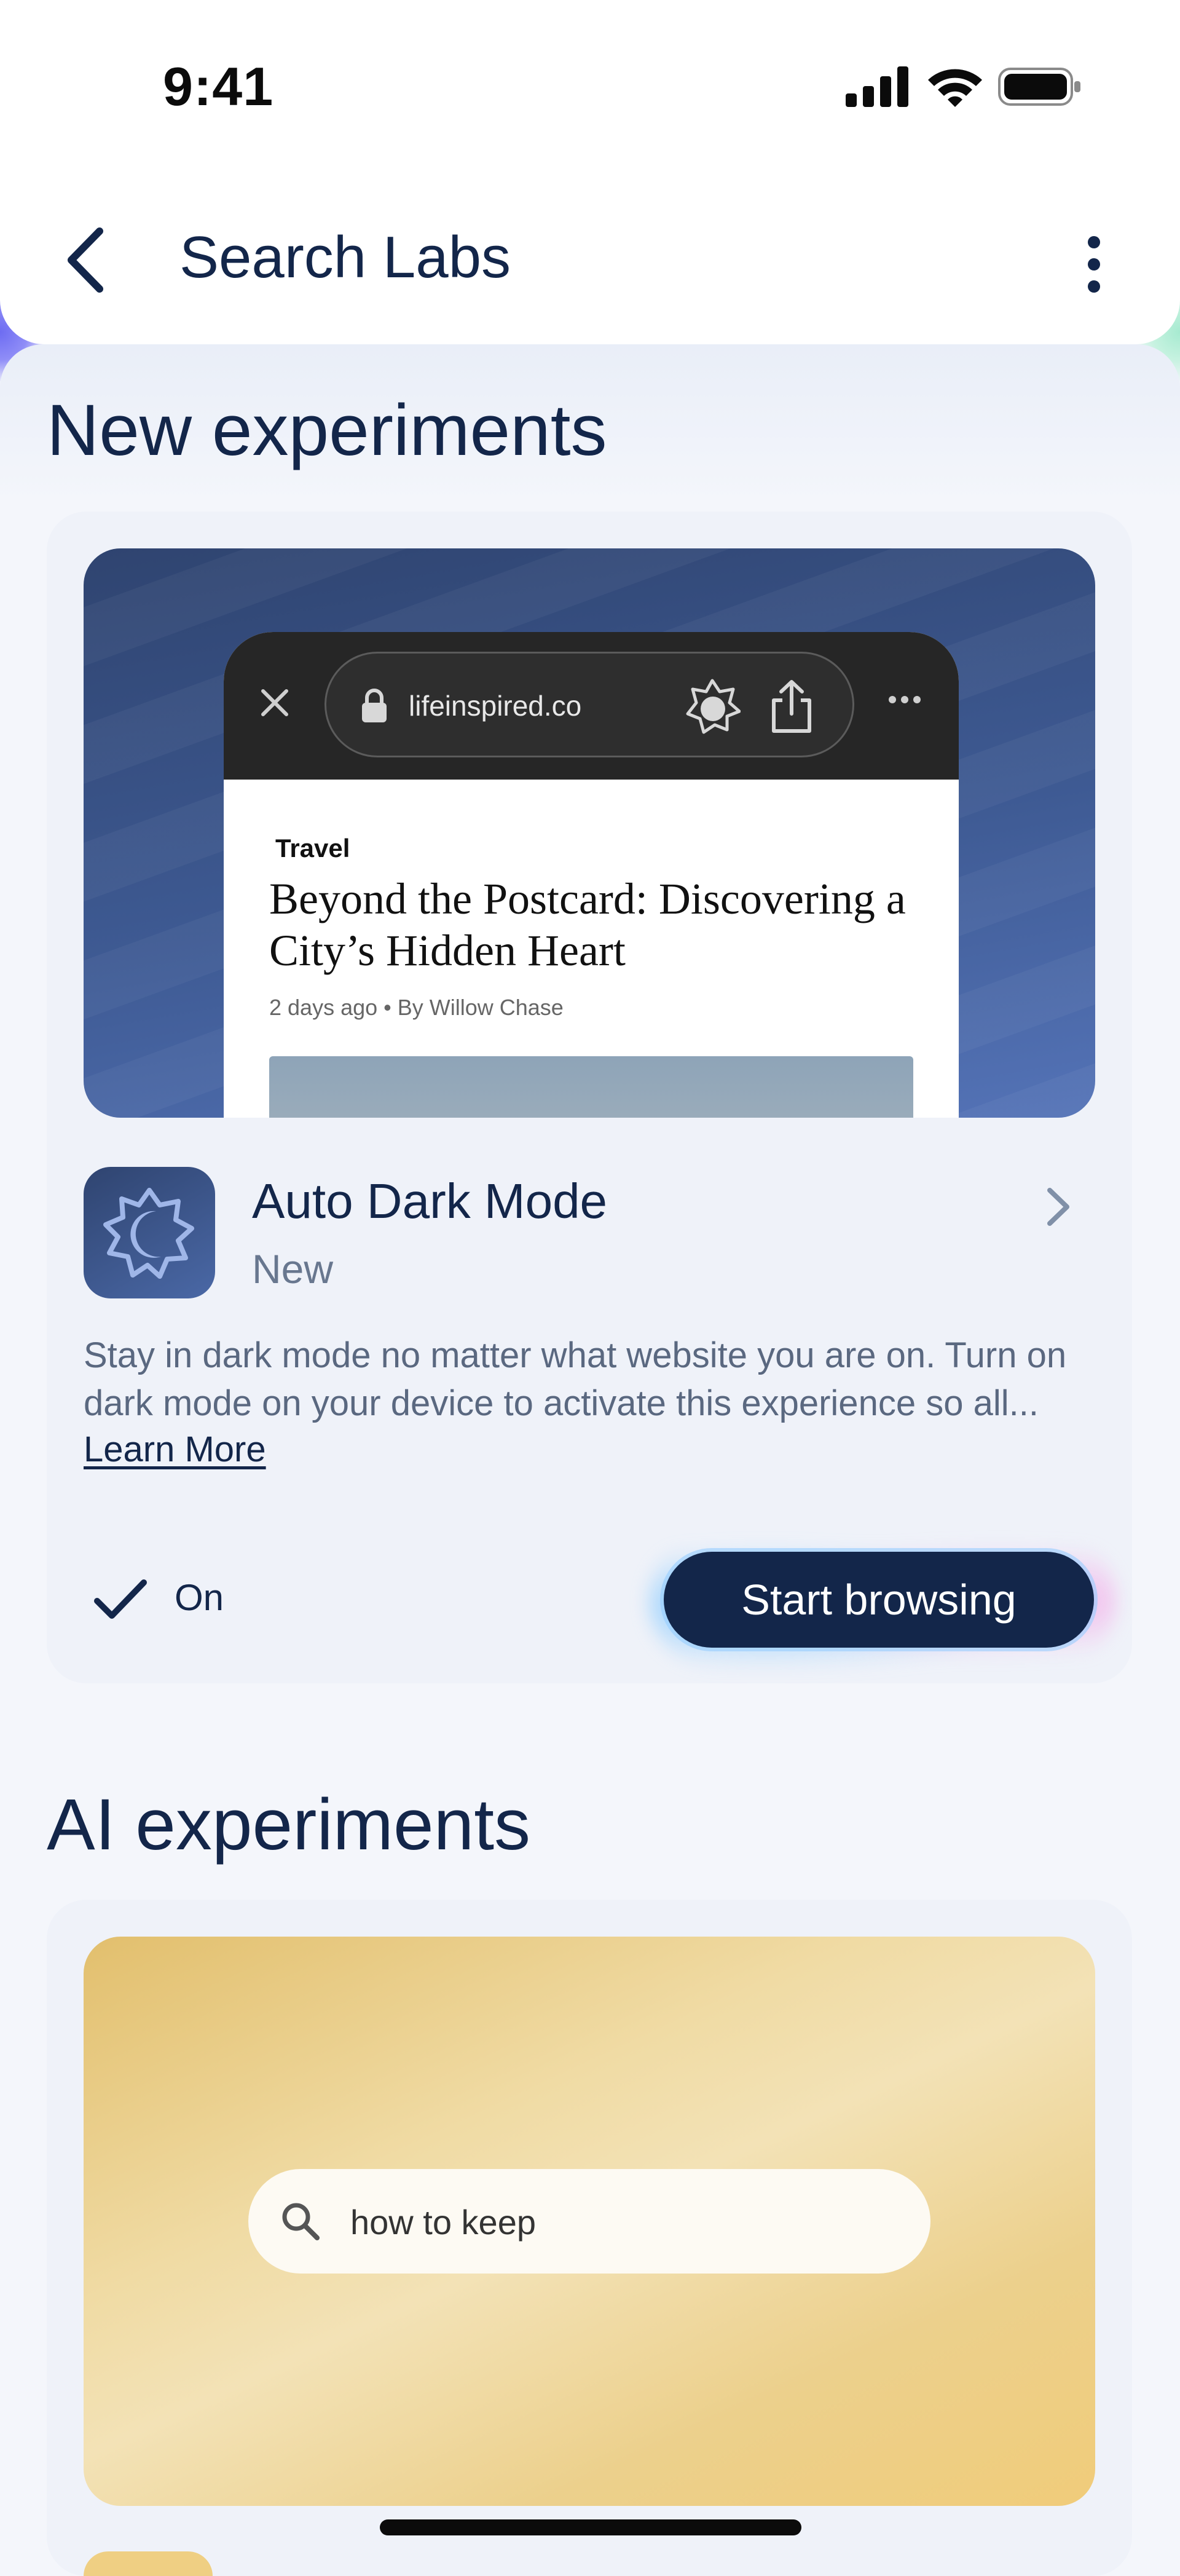 This screenshot has height=2576, width=1180. I want to click on home-indicator, so click(591, 2527).